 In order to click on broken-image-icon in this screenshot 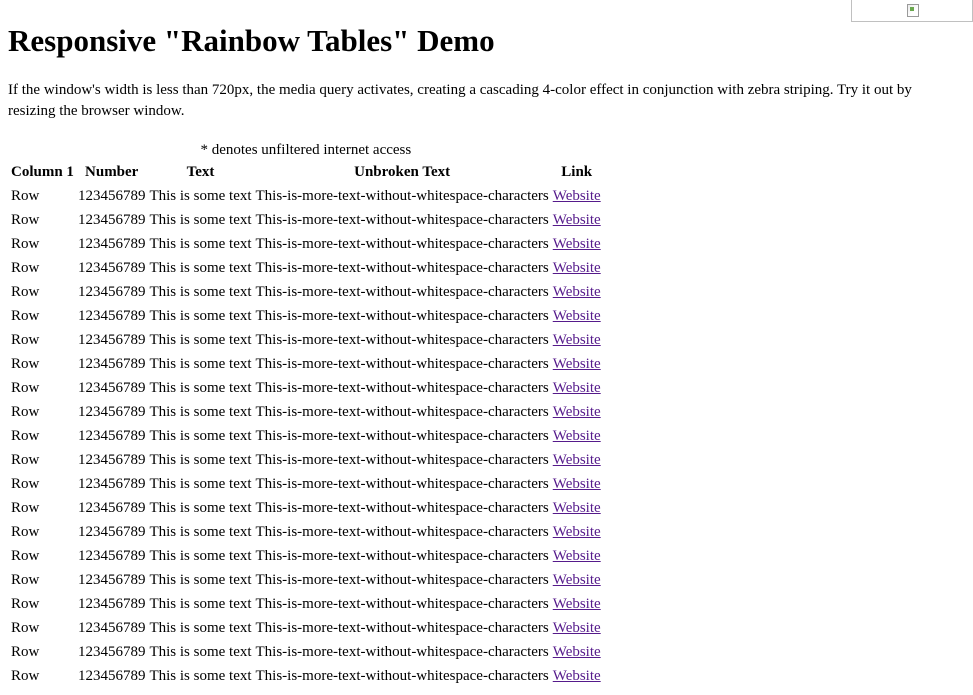, I will do `click(913, 10)`.